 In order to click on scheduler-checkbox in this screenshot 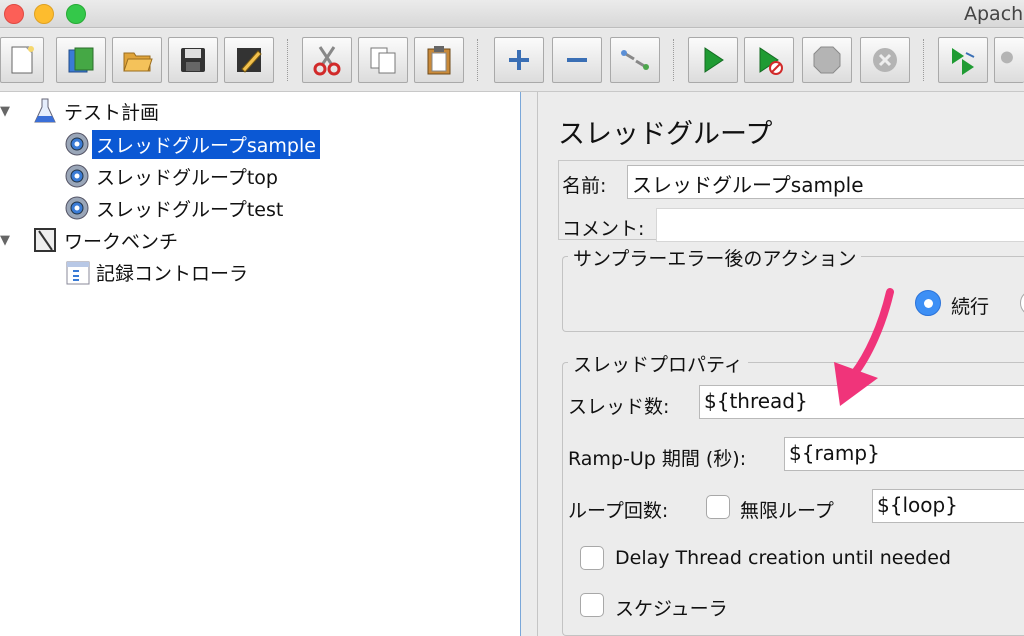, I will do `click(592, 605)`.